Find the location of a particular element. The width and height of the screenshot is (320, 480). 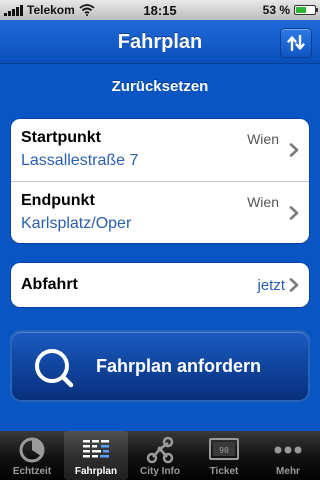

battery-icon is located at coordinates (306, 10).